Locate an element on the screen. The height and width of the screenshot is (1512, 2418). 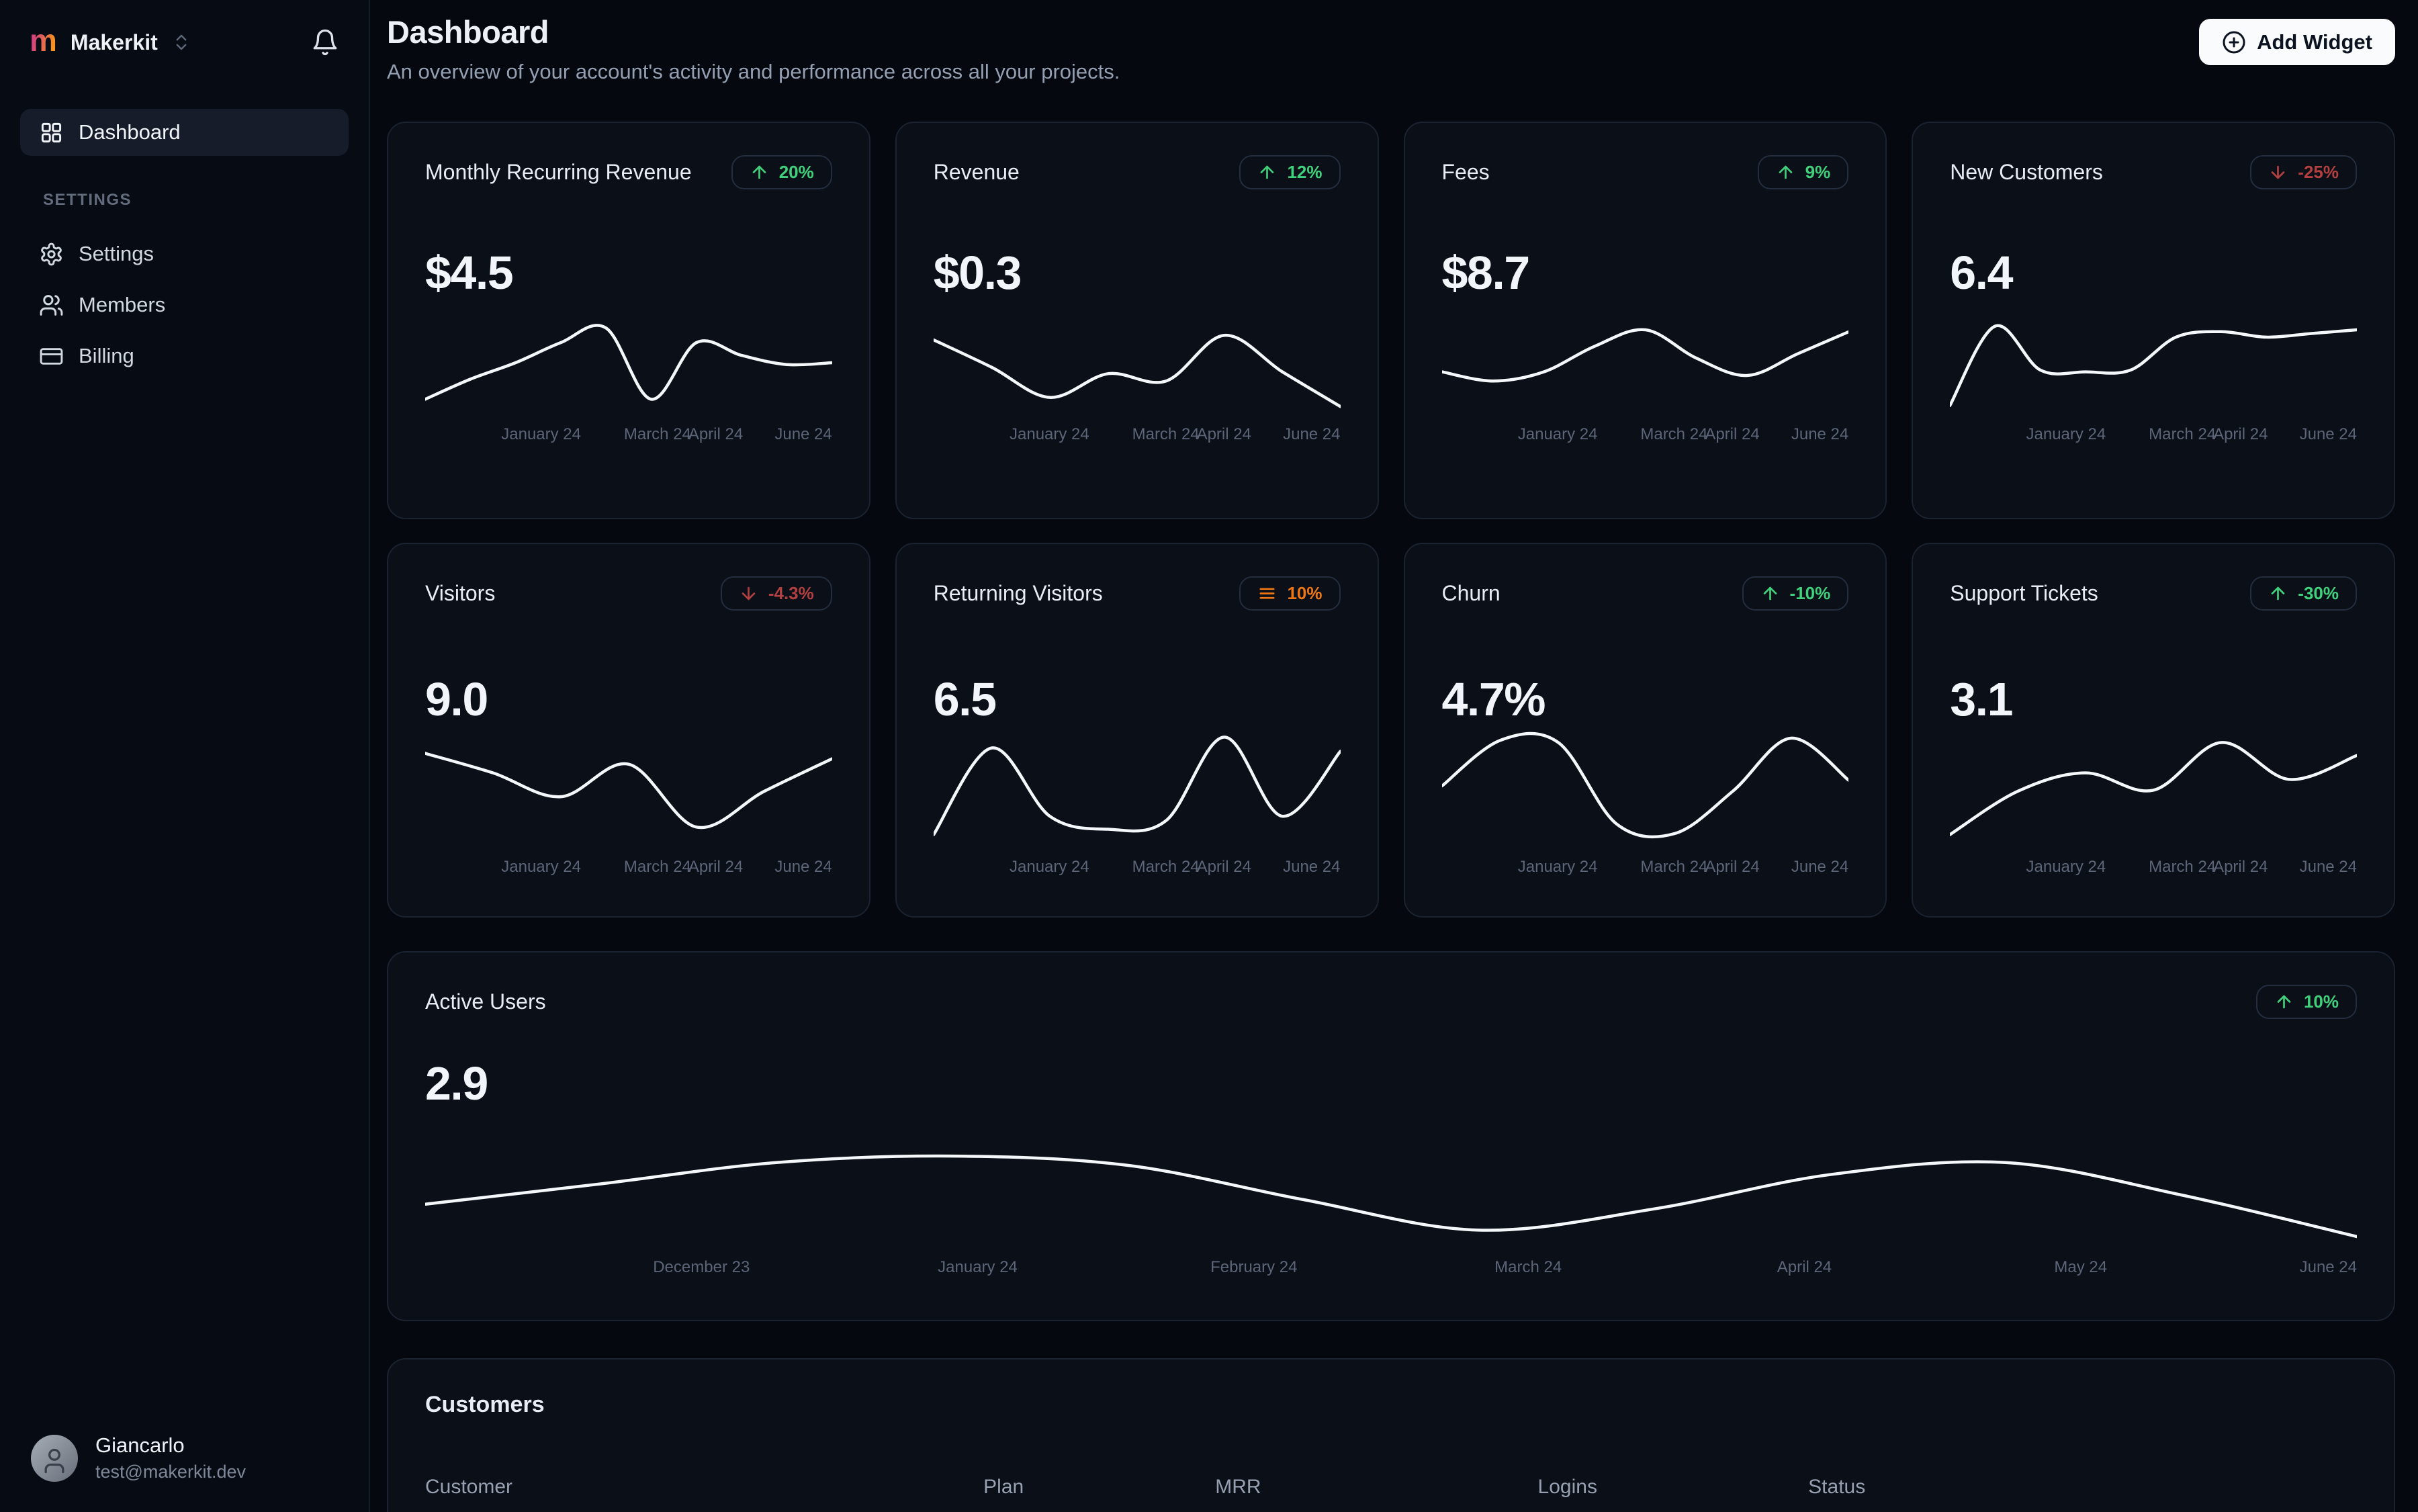
trend-badge-value: -10% is located at coordinates (1810, 593).